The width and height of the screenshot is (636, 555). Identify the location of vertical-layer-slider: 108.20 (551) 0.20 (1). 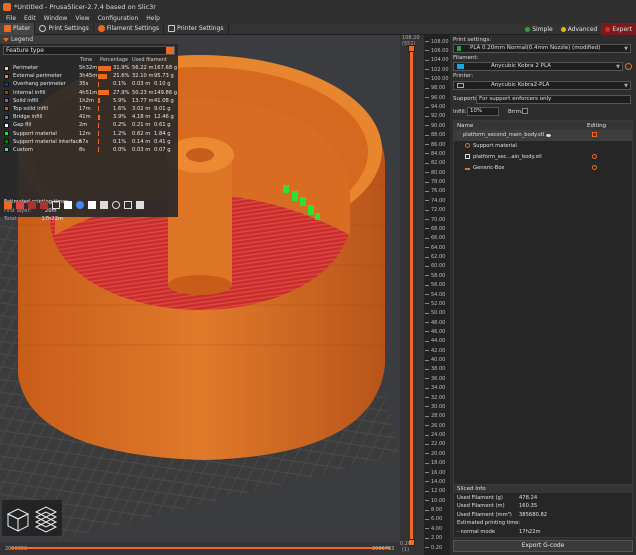
(412, 295).